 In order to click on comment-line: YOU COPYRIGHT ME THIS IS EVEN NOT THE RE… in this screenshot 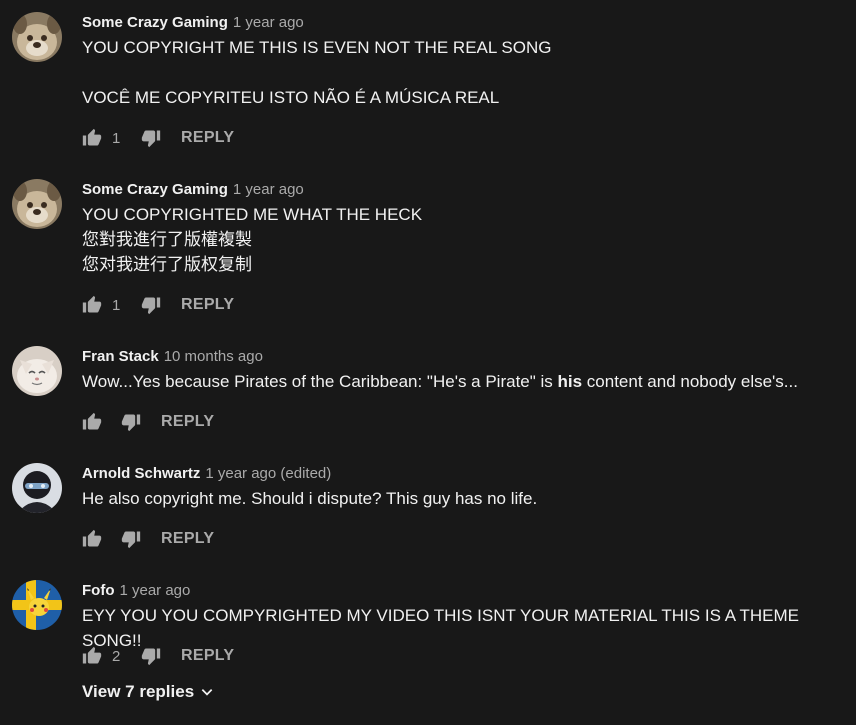, I will do `click(317, 47)`.